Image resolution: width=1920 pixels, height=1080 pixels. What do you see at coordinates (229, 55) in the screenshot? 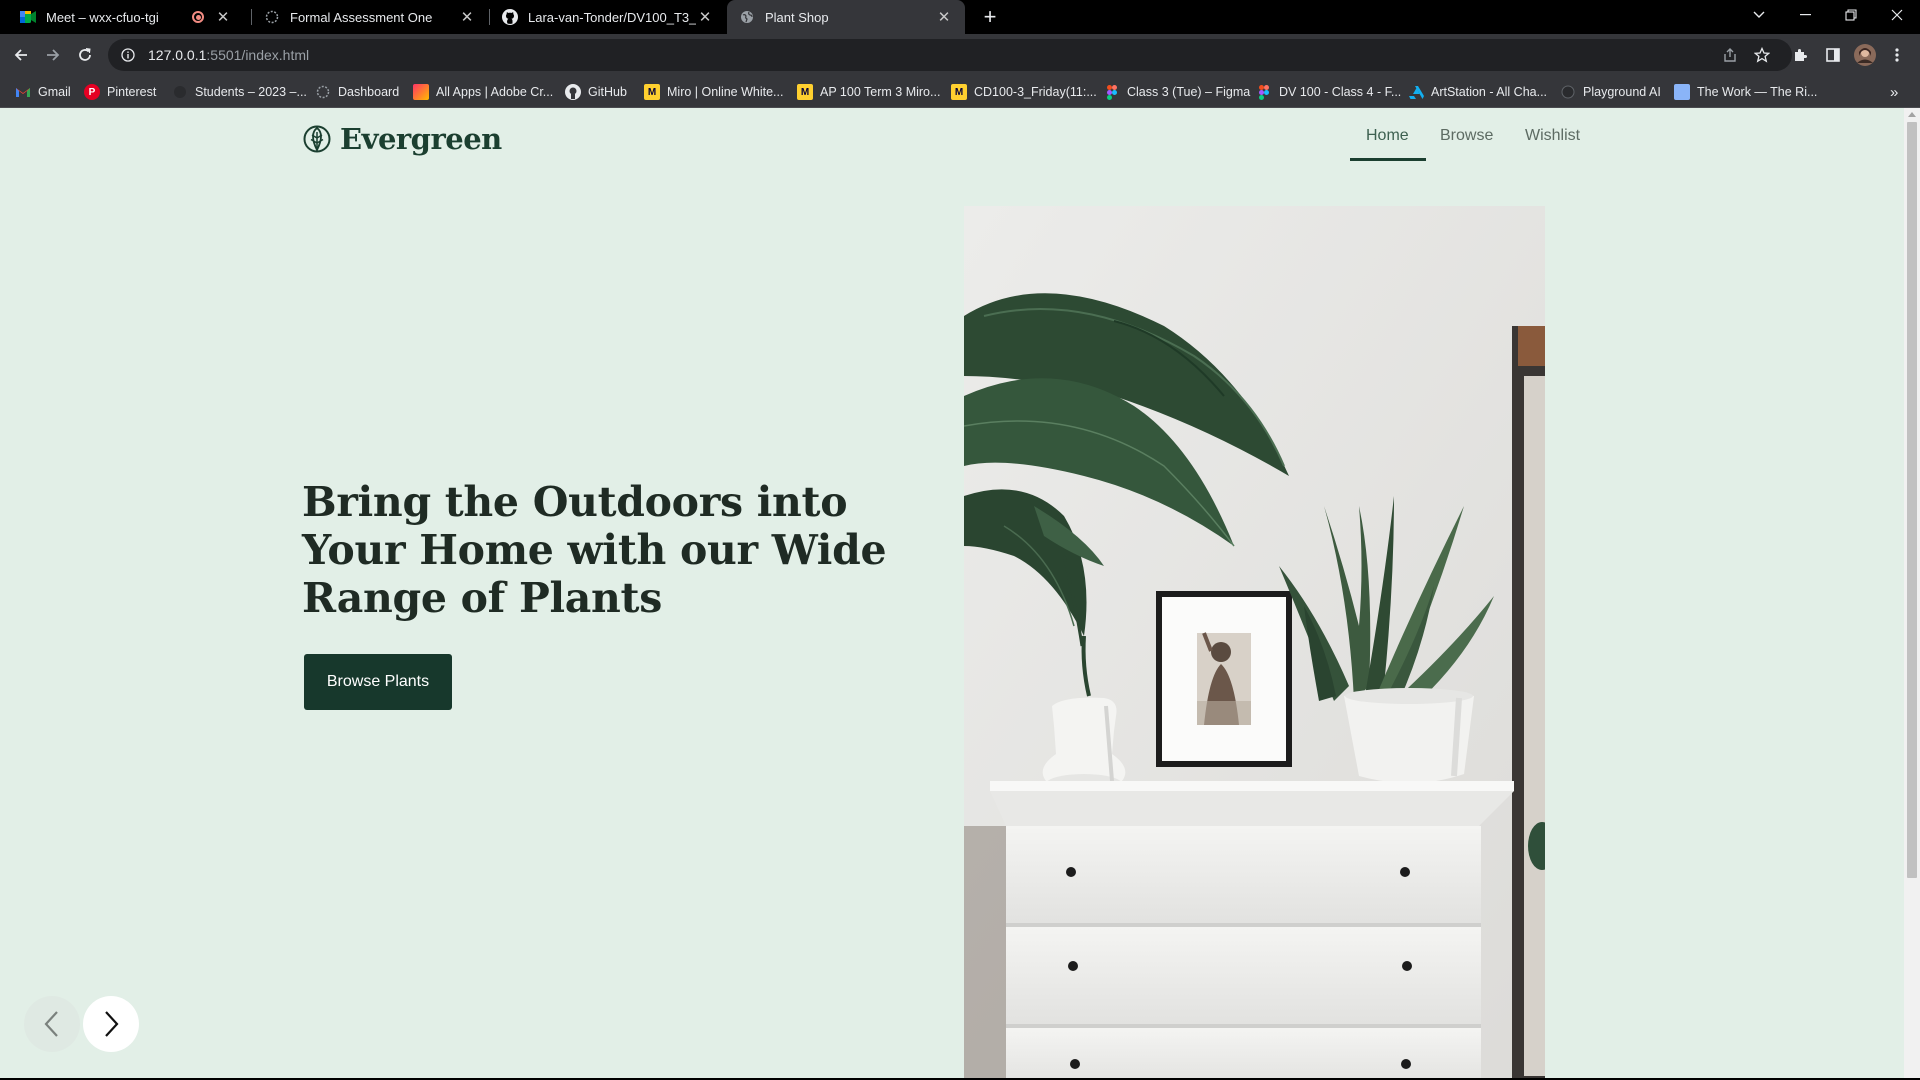
I see `url-text: 127.0.0.1:5501/index.html` at bounding box center [229, 55].